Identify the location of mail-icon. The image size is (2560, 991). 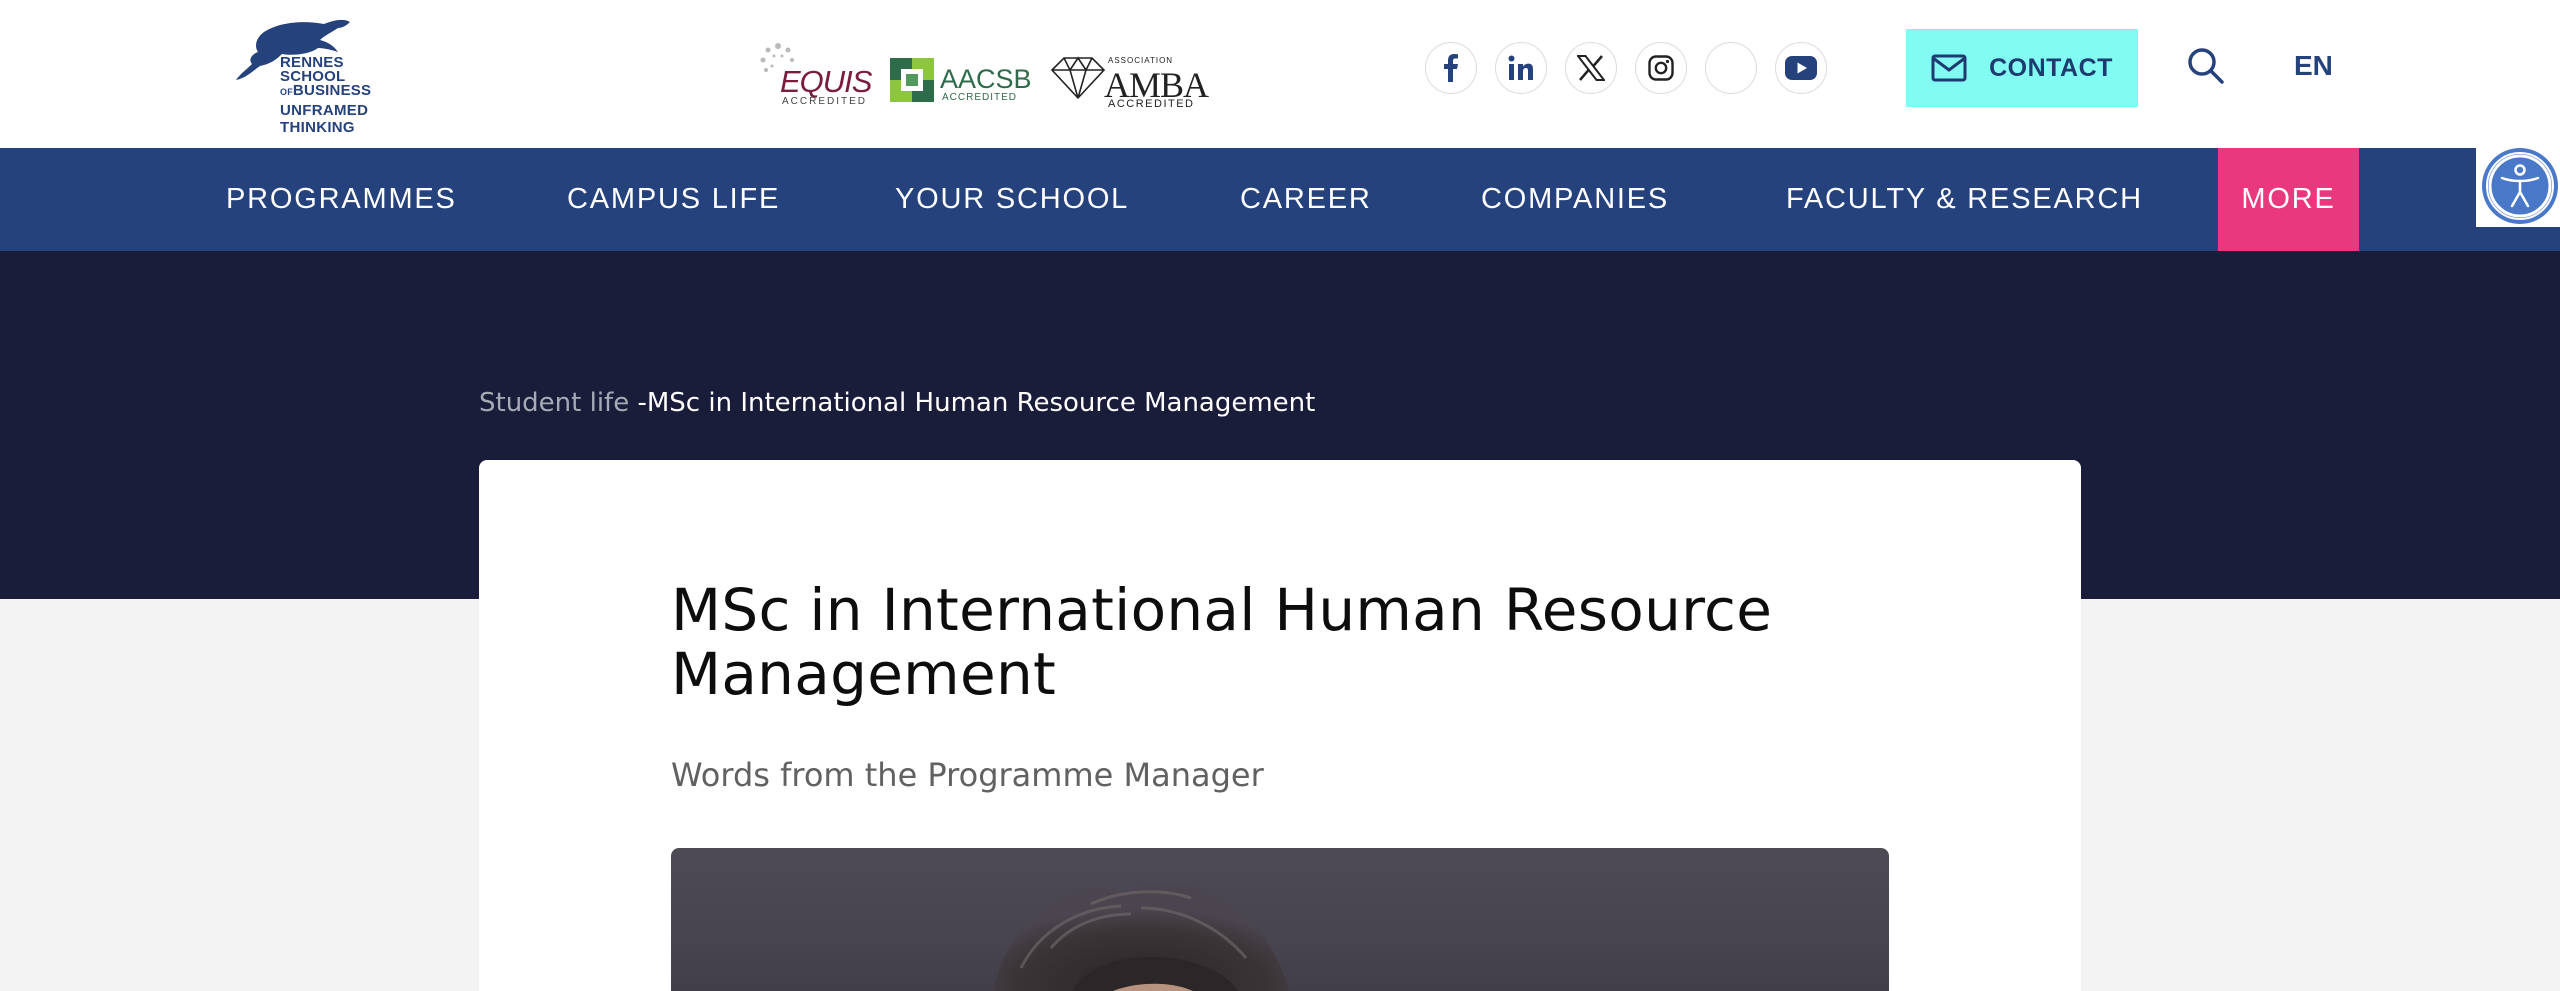
(1949, 68).